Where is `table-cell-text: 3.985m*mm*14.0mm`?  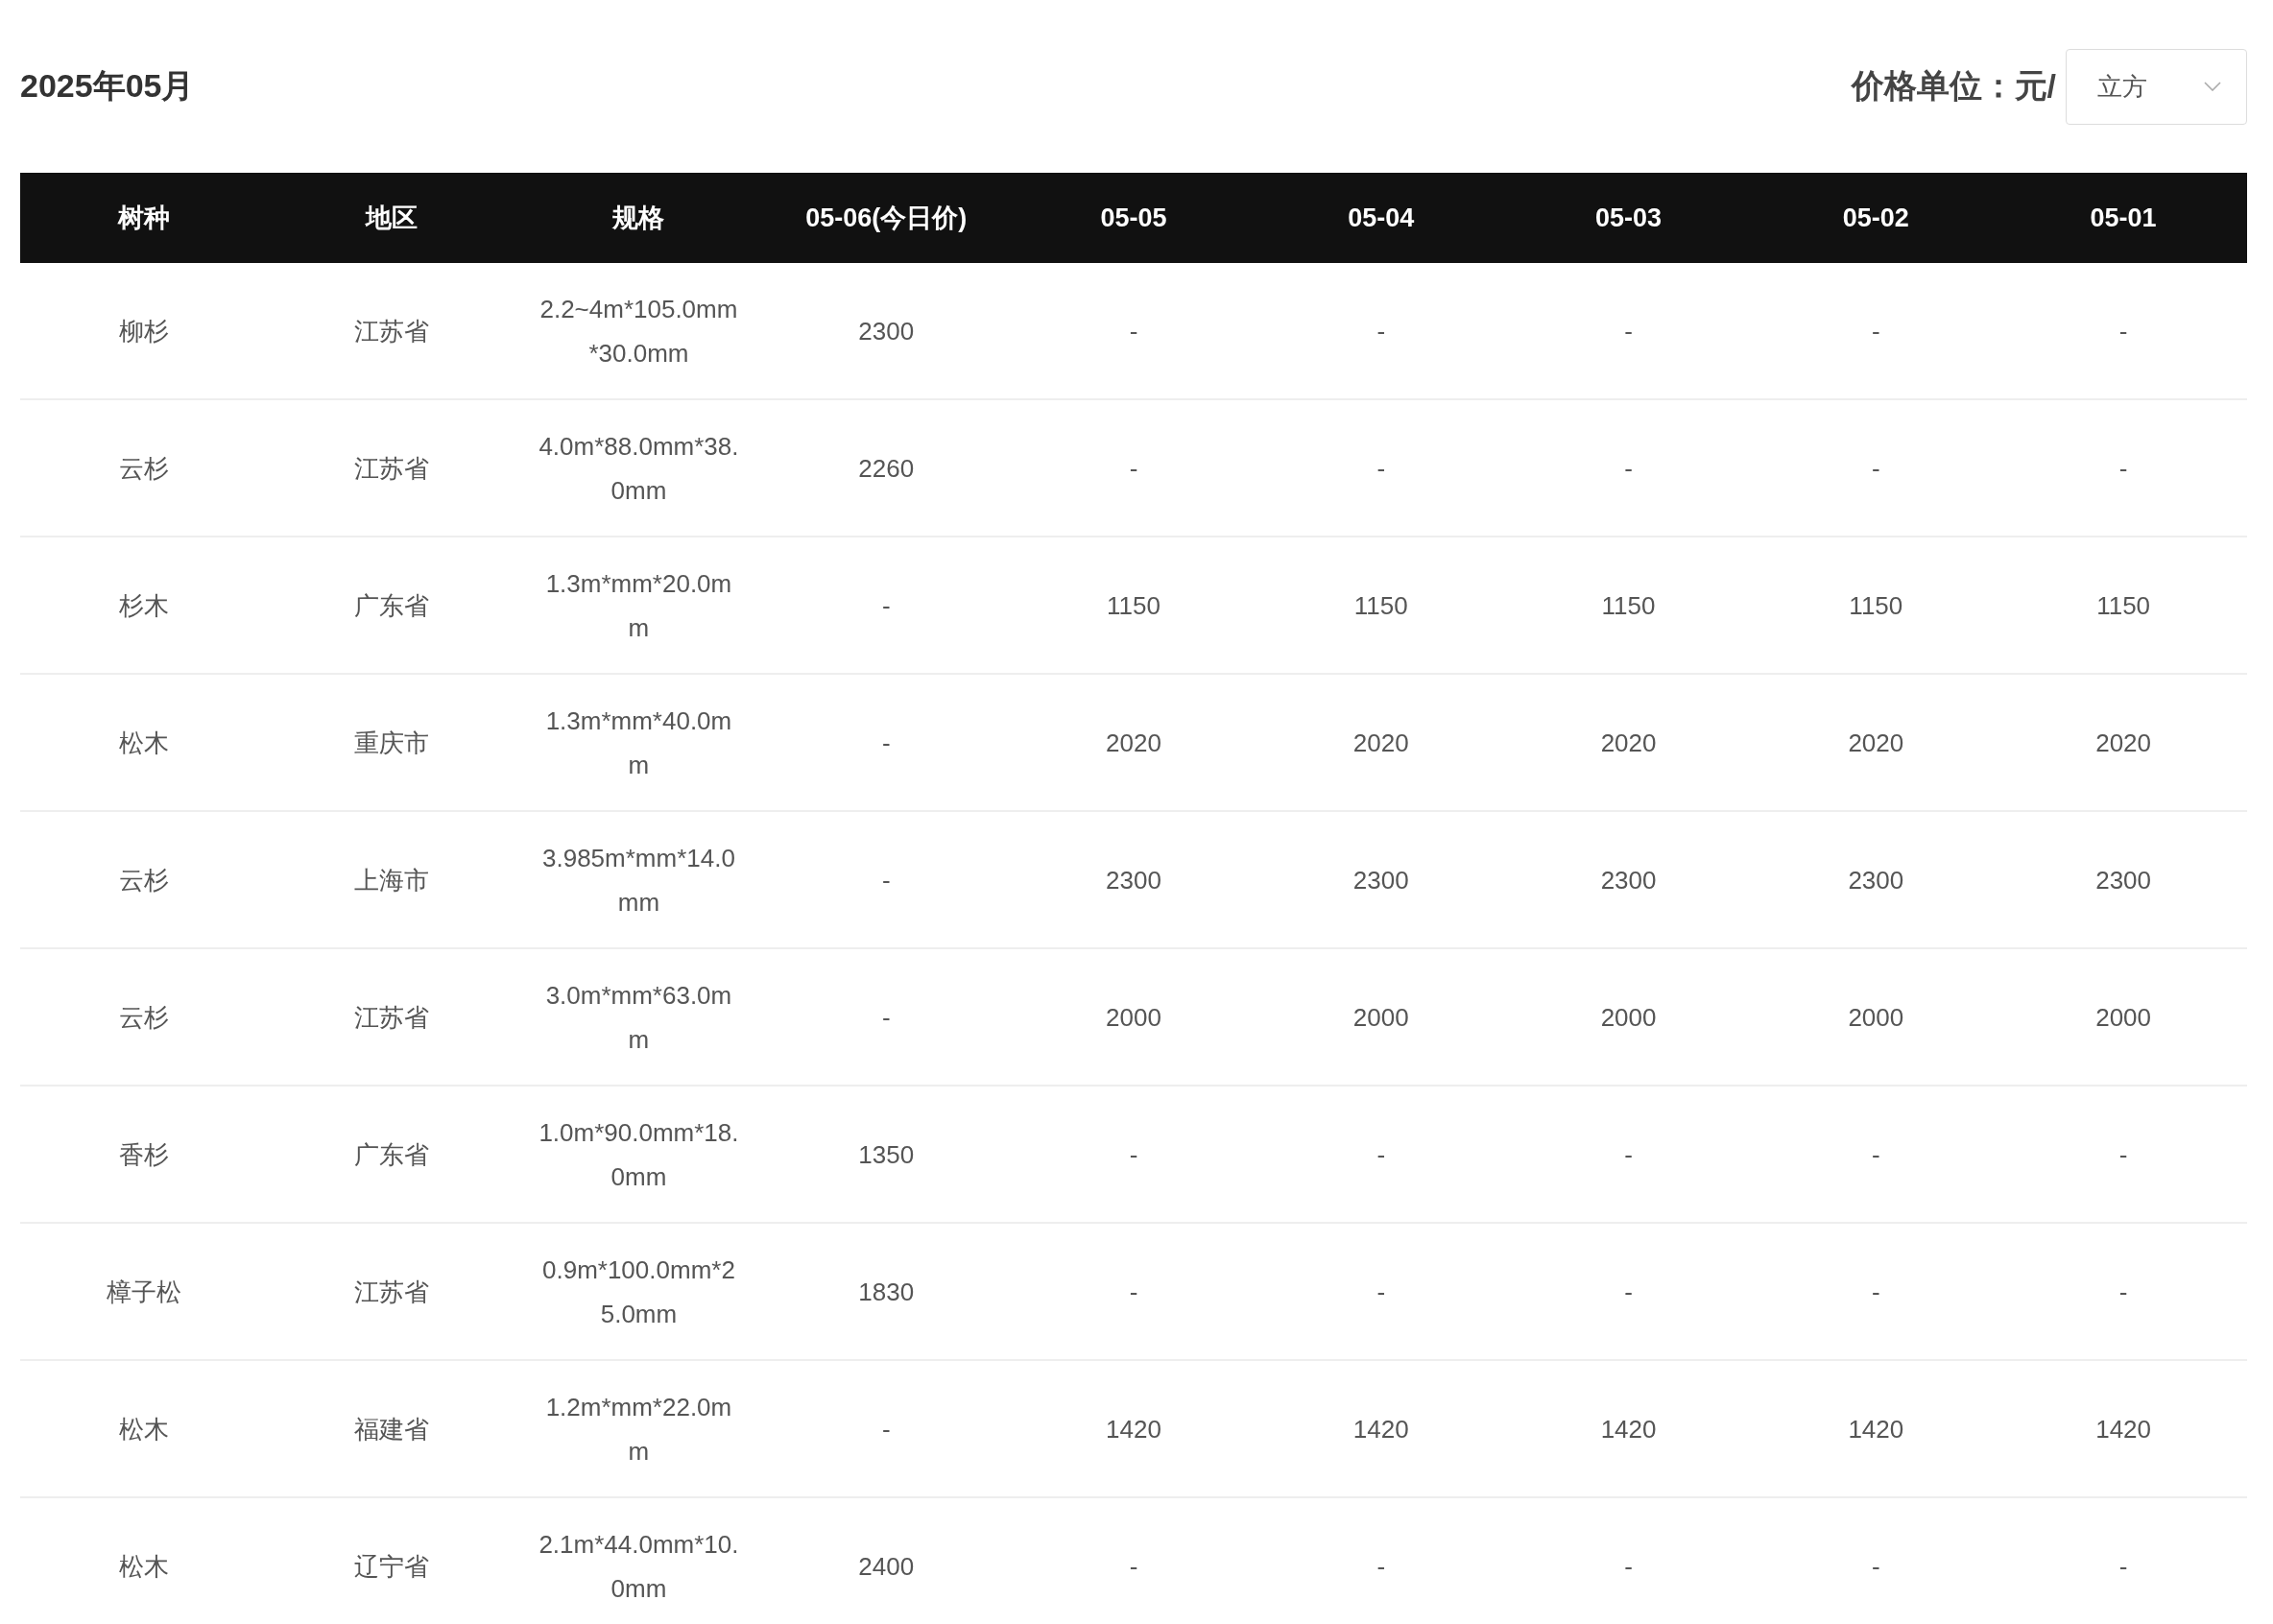
table-cell-text: 3.985m*mm*14.0mm is located at coordinates (638, 881).